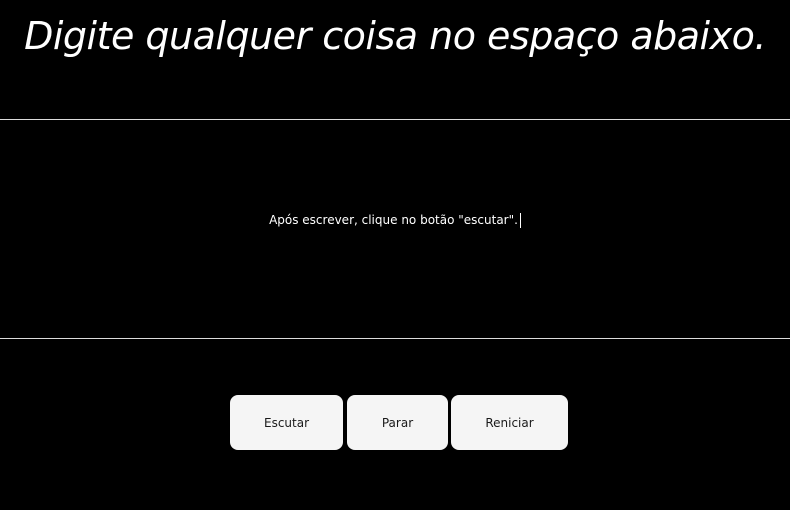 The height and width of the screenshot is (510, 790). I want to click on text-caret, so click(520, 220).